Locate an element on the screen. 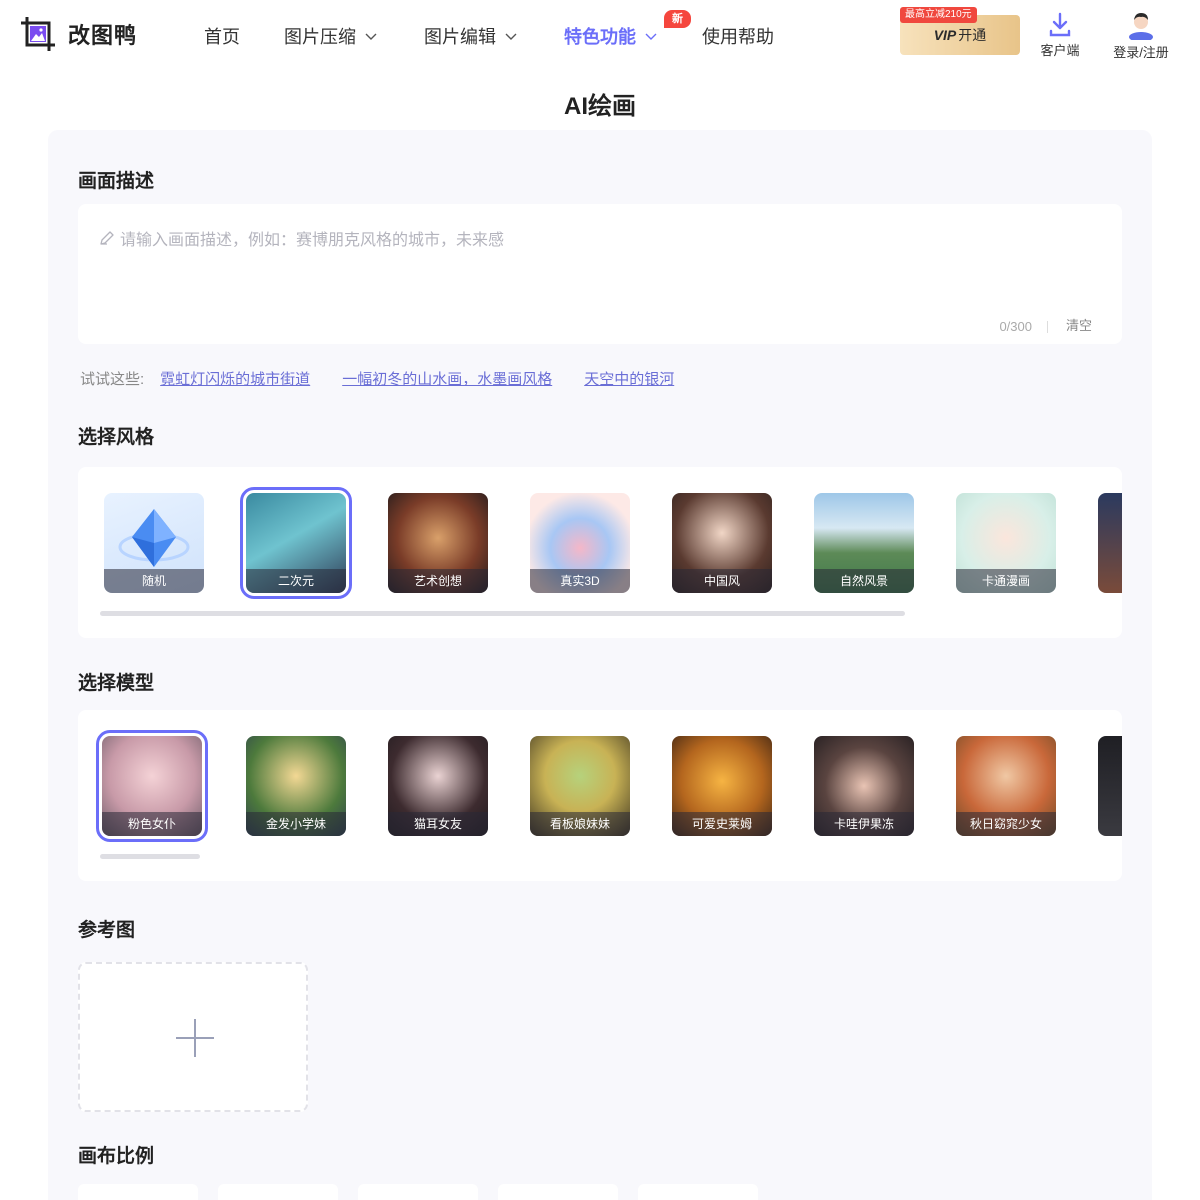 The image size is (1200, 1200). nav-features-label: 特色功能 is located at coordinates (600, 37).